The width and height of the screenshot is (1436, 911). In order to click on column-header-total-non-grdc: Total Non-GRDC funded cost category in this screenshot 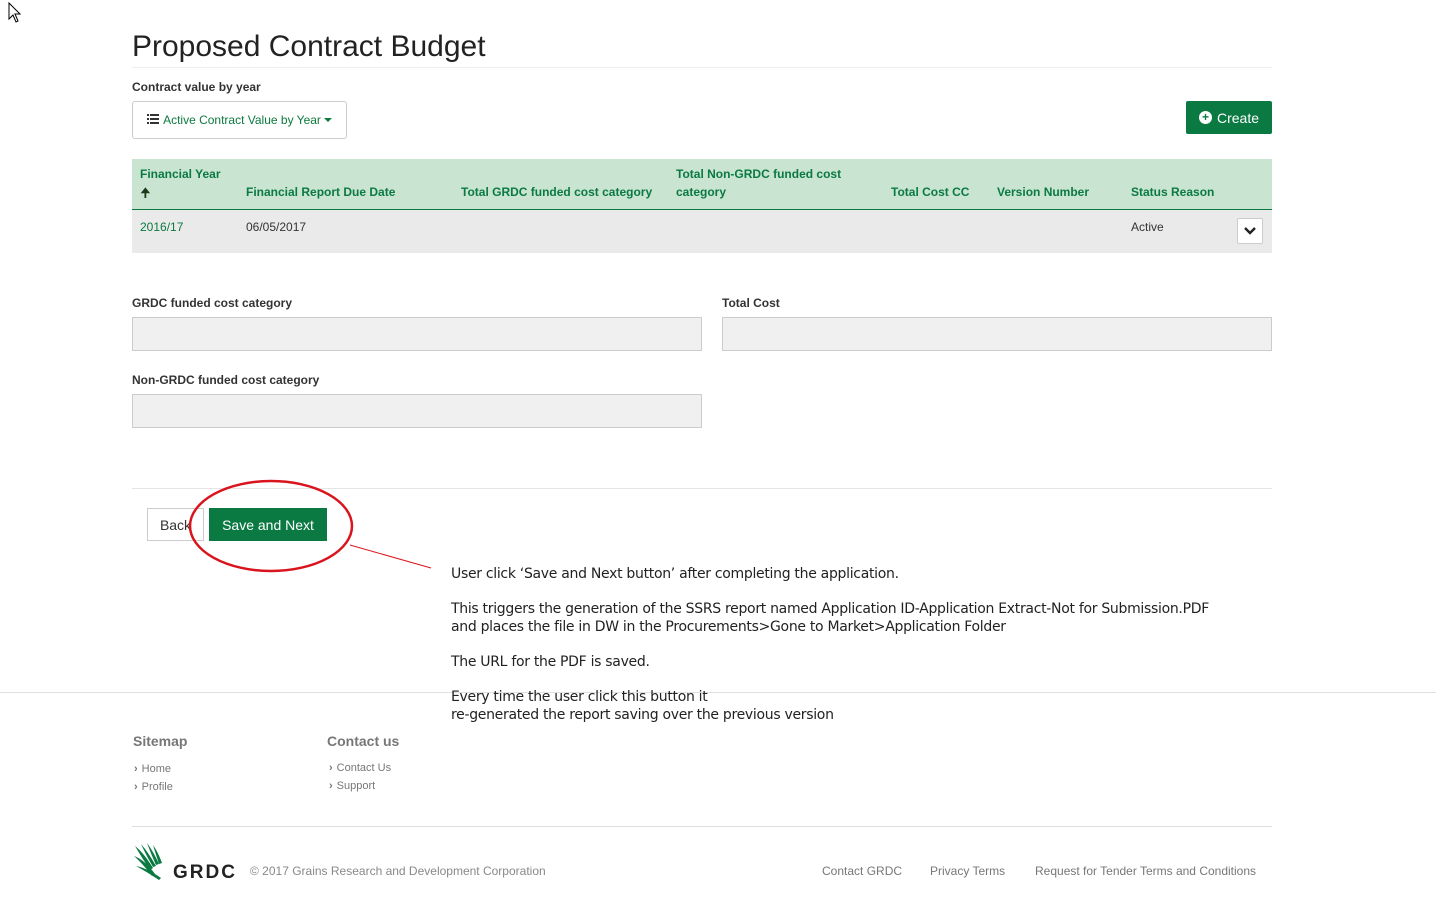, I will do `click(766, 183)`.